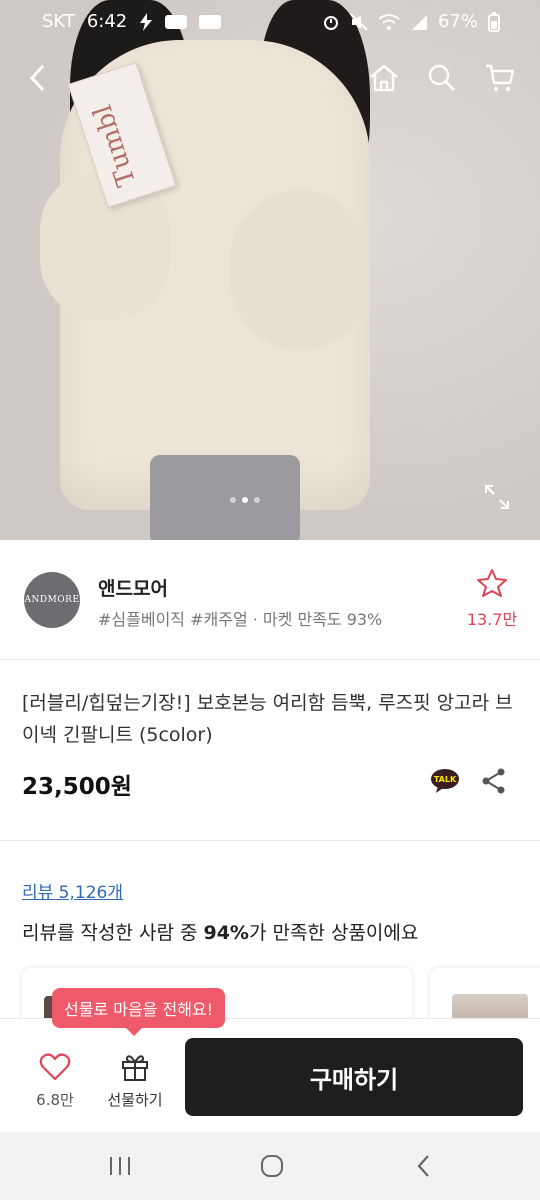 This screenshot has width=540, height=1200. What do you see at coordinates (330, 22) in the screenshot?
I see `alarm-icon` at bounding box center [330, 22].